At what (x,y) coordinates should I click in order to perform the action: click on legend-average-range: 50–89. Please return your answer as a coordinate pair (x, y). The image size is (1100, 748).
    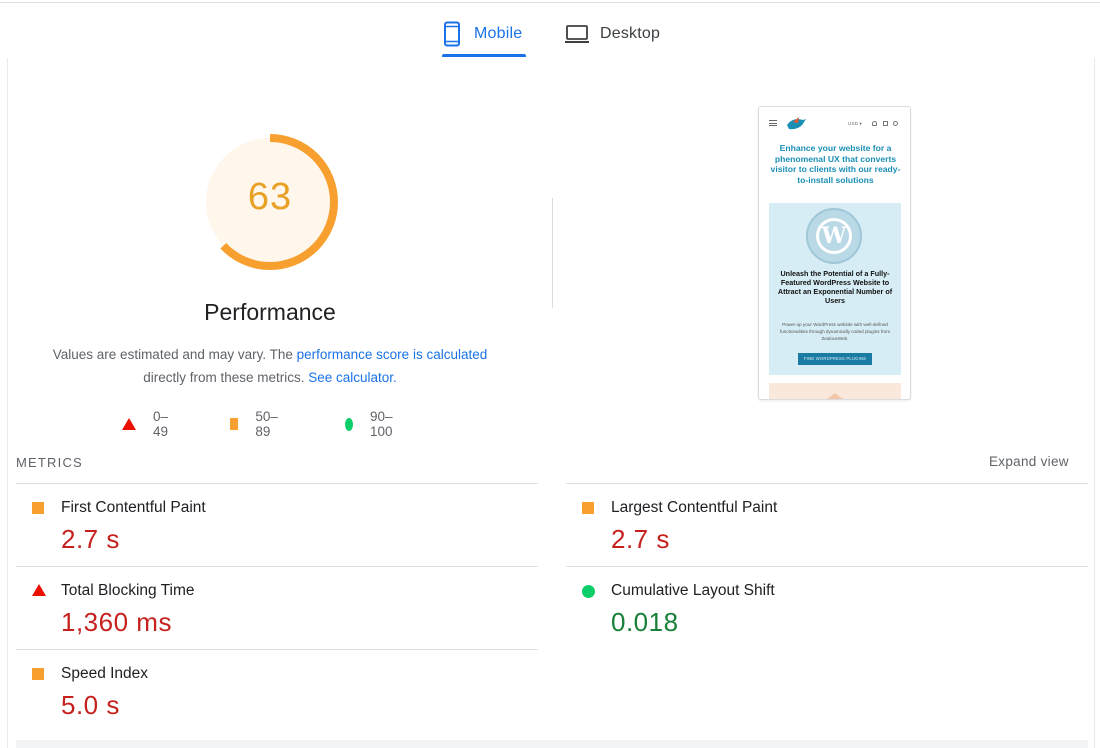
    Looking at the image, I should click on (266, 424).